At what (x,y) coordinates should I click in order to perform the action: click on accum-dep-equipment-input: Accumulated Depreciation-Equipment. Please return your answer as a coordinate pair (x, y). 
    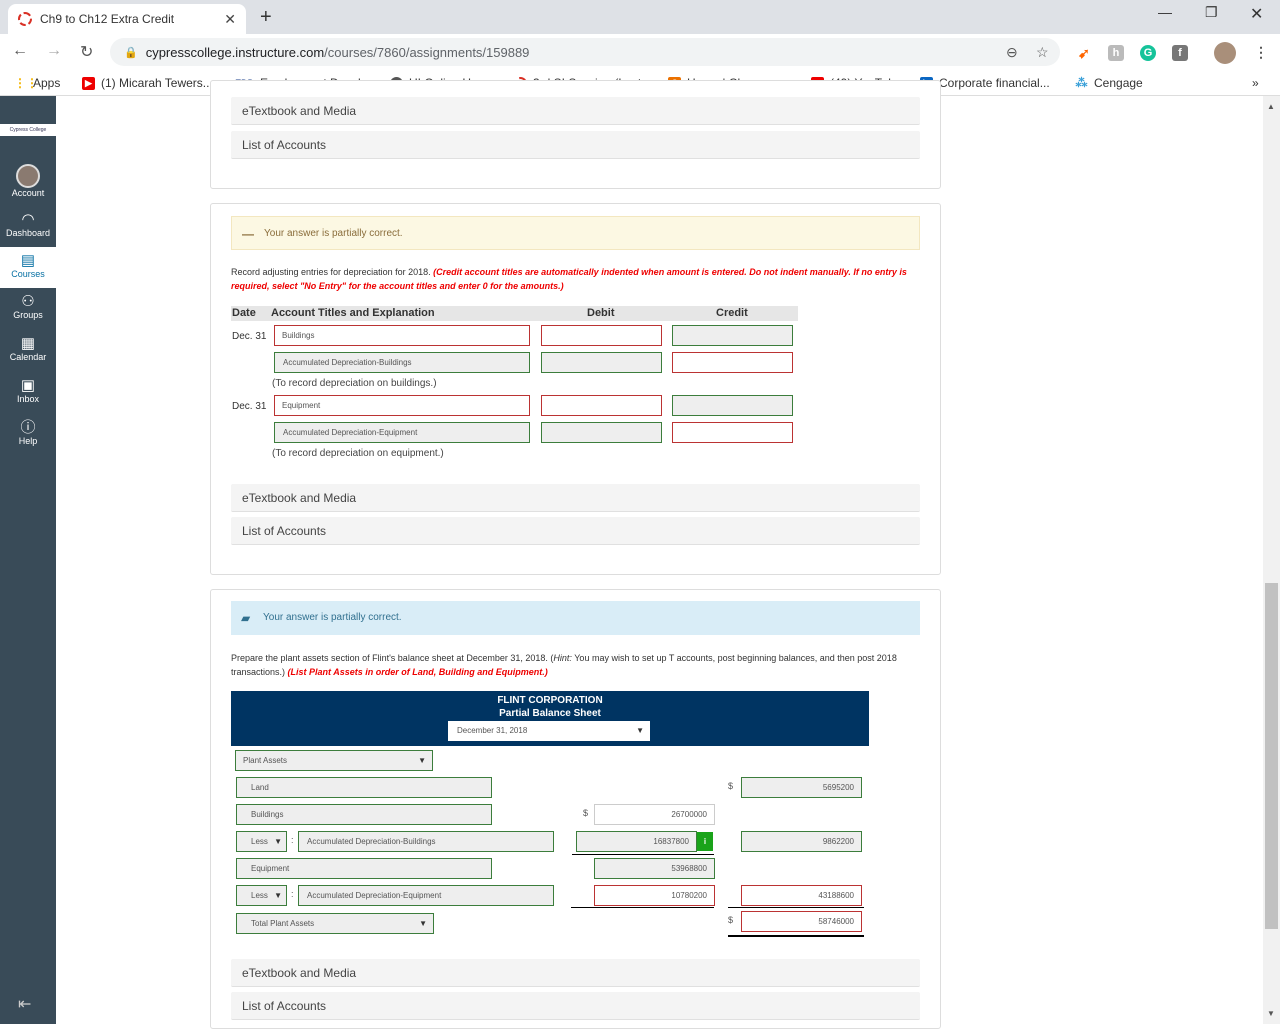
    Looking at the image, I should click on (426, 895).